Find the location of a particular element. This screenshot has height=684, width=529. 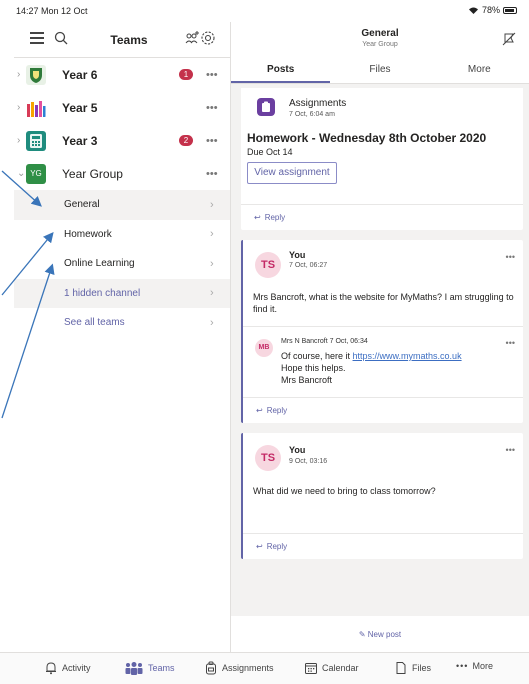

battery-percent: 78% is located at coordinates (490, 10).